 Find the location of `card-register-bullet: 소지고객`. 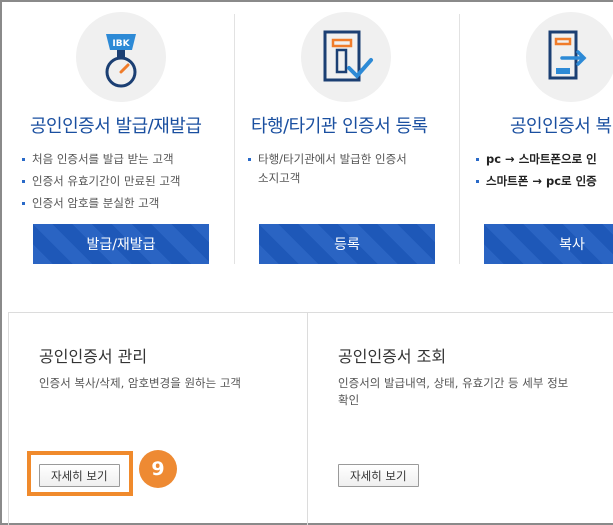

card-register-bullet: 소지고객 is located at coordinates (279, 178).